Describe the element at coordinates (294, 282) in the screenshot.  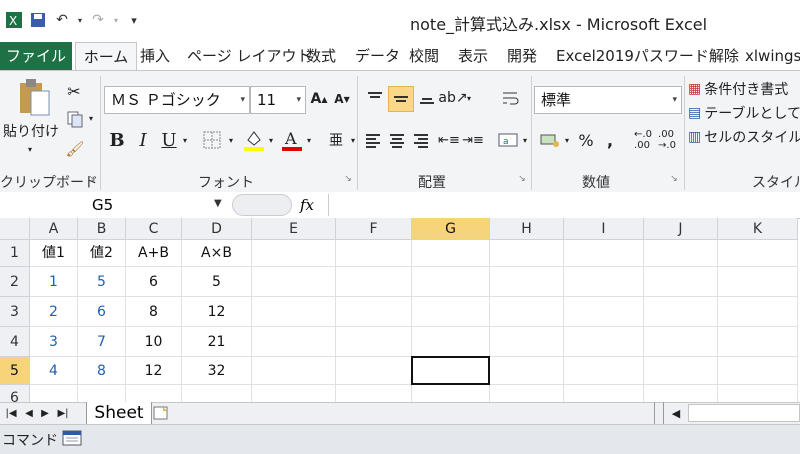
I see `cell-e2` at that location.